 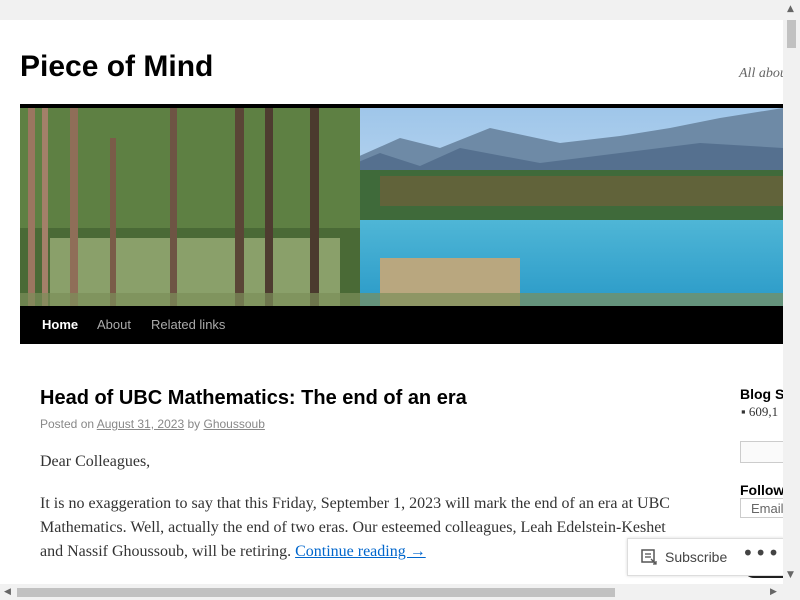 I want to click on site-title: Piece of Mind, so click(x=116, y=67).